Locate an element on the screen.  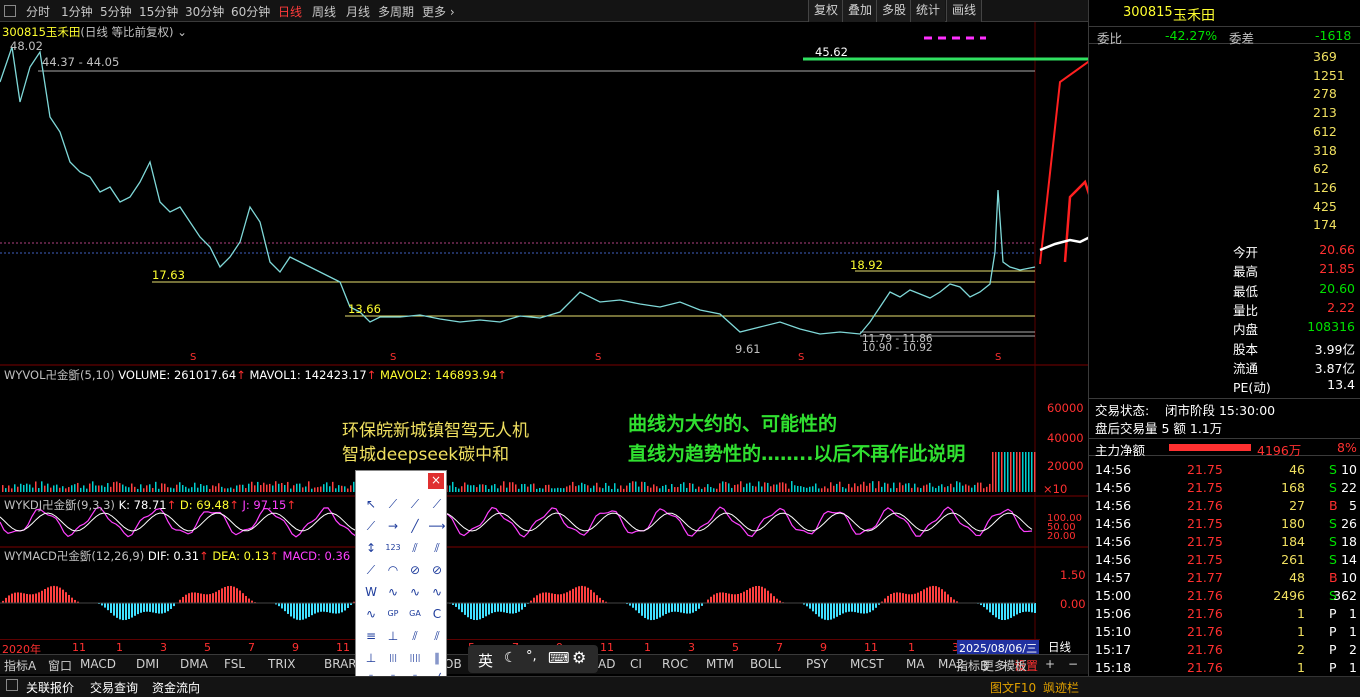
tick-row: 14:56 21.75 168 S 22 is located at coordinates (1224, 488).